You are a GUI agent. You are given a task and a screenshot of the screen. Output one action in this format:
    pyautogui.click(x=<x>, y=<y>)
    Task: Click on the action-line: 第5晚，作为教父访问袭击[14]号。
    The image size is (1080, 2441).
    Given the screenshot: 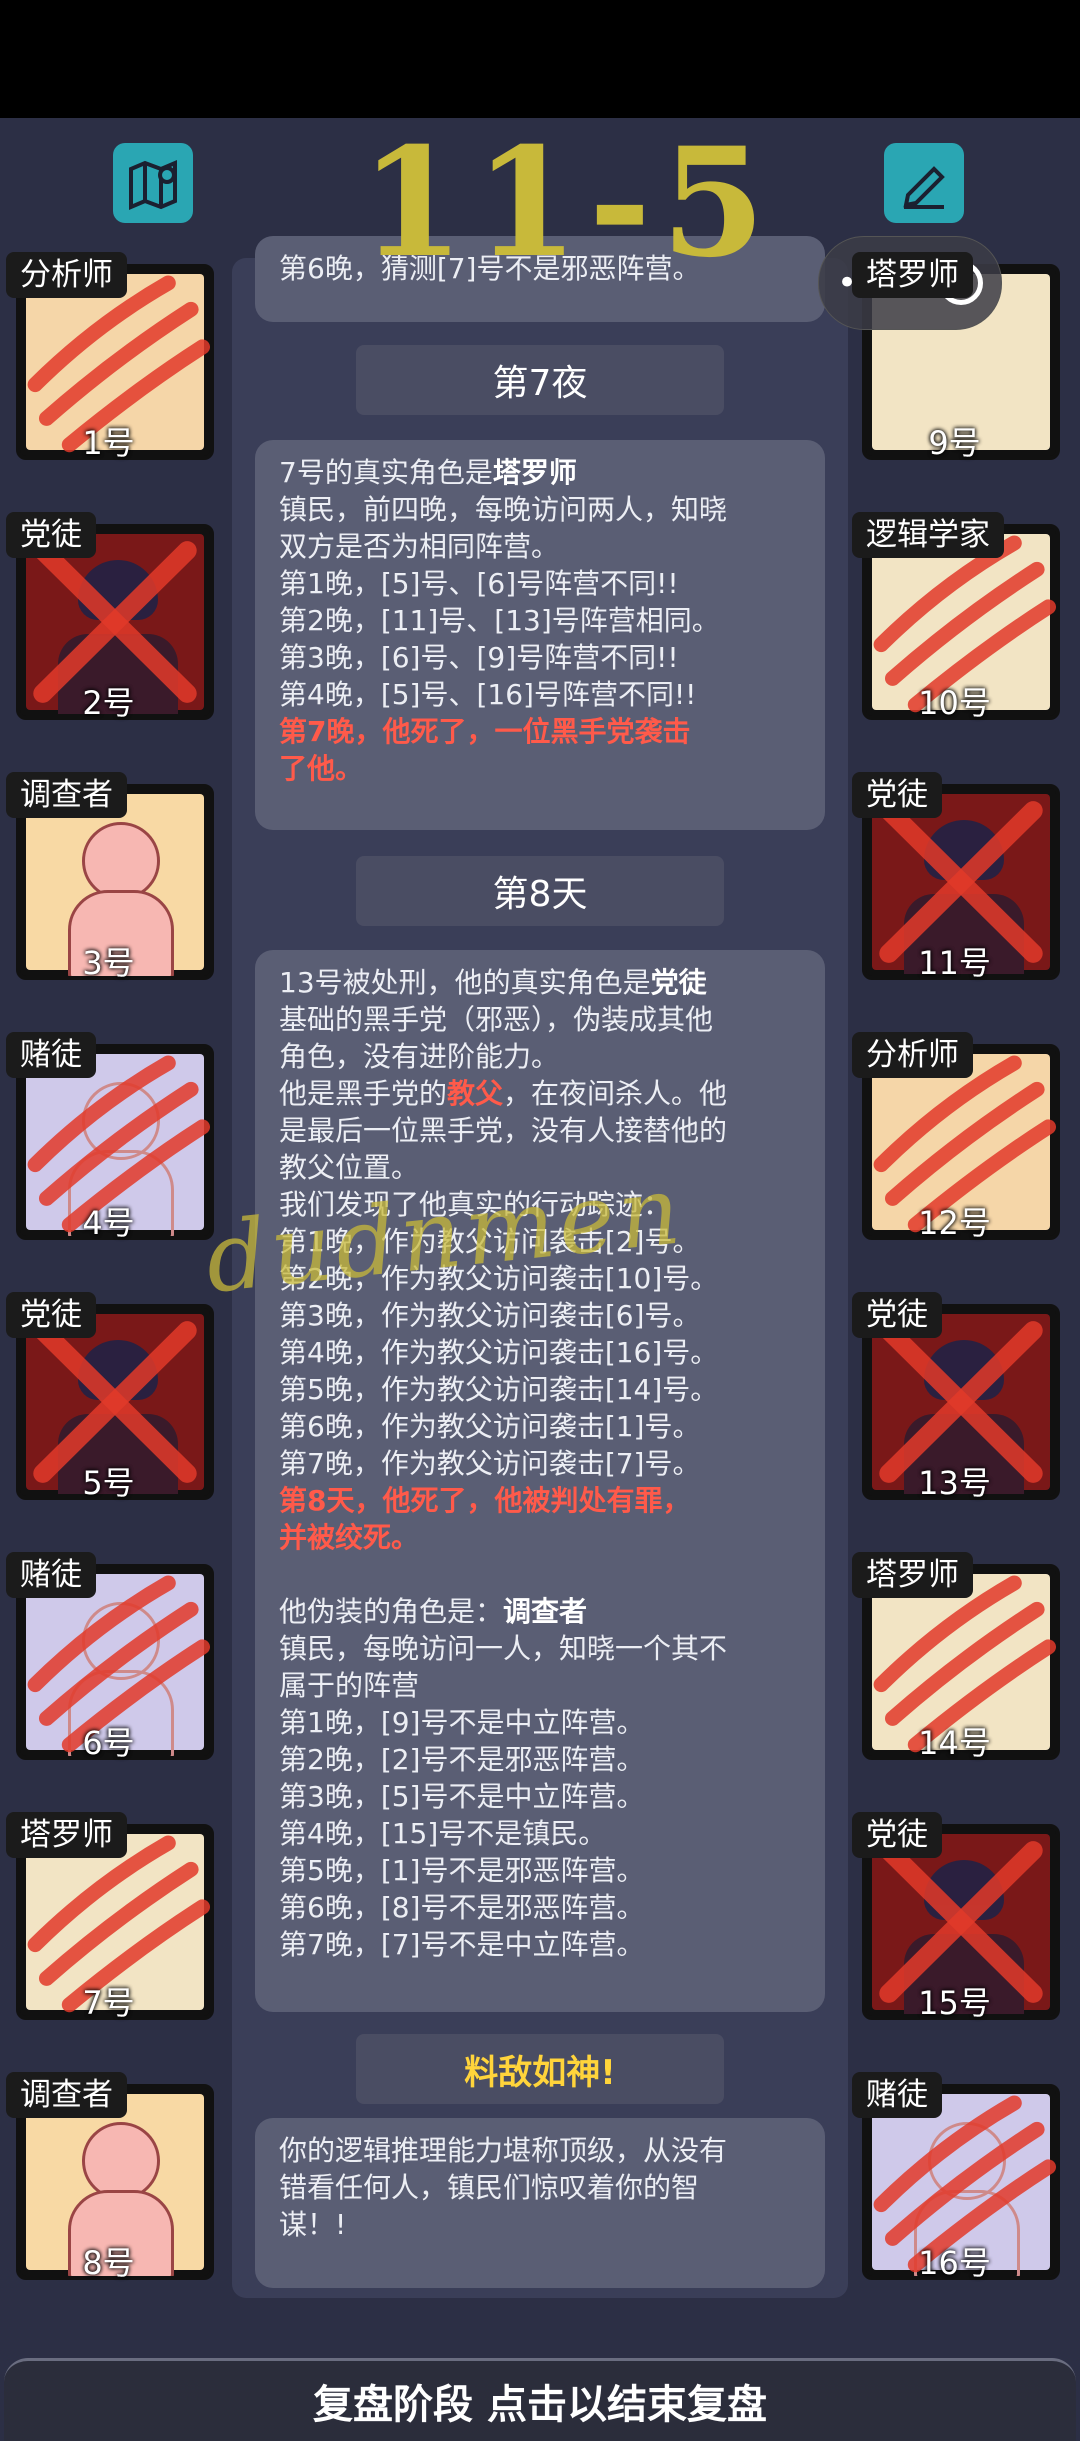 What is the action you would take?
    pyautogui.click(x=499, y=1389)
    